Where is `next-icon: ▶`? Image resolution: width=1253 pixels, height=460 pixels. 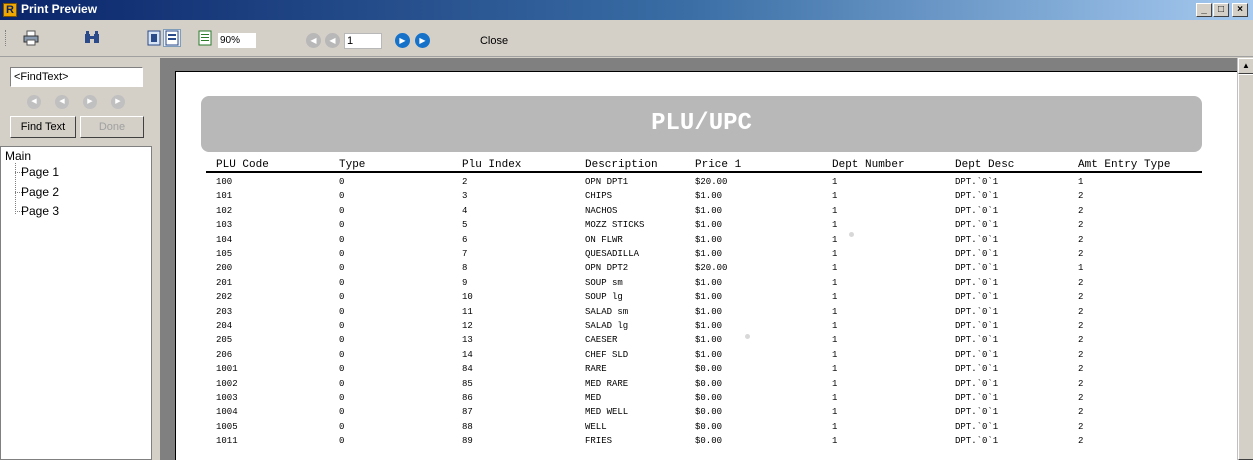 next-icon: ▶ is located at coordinates (90, 102).